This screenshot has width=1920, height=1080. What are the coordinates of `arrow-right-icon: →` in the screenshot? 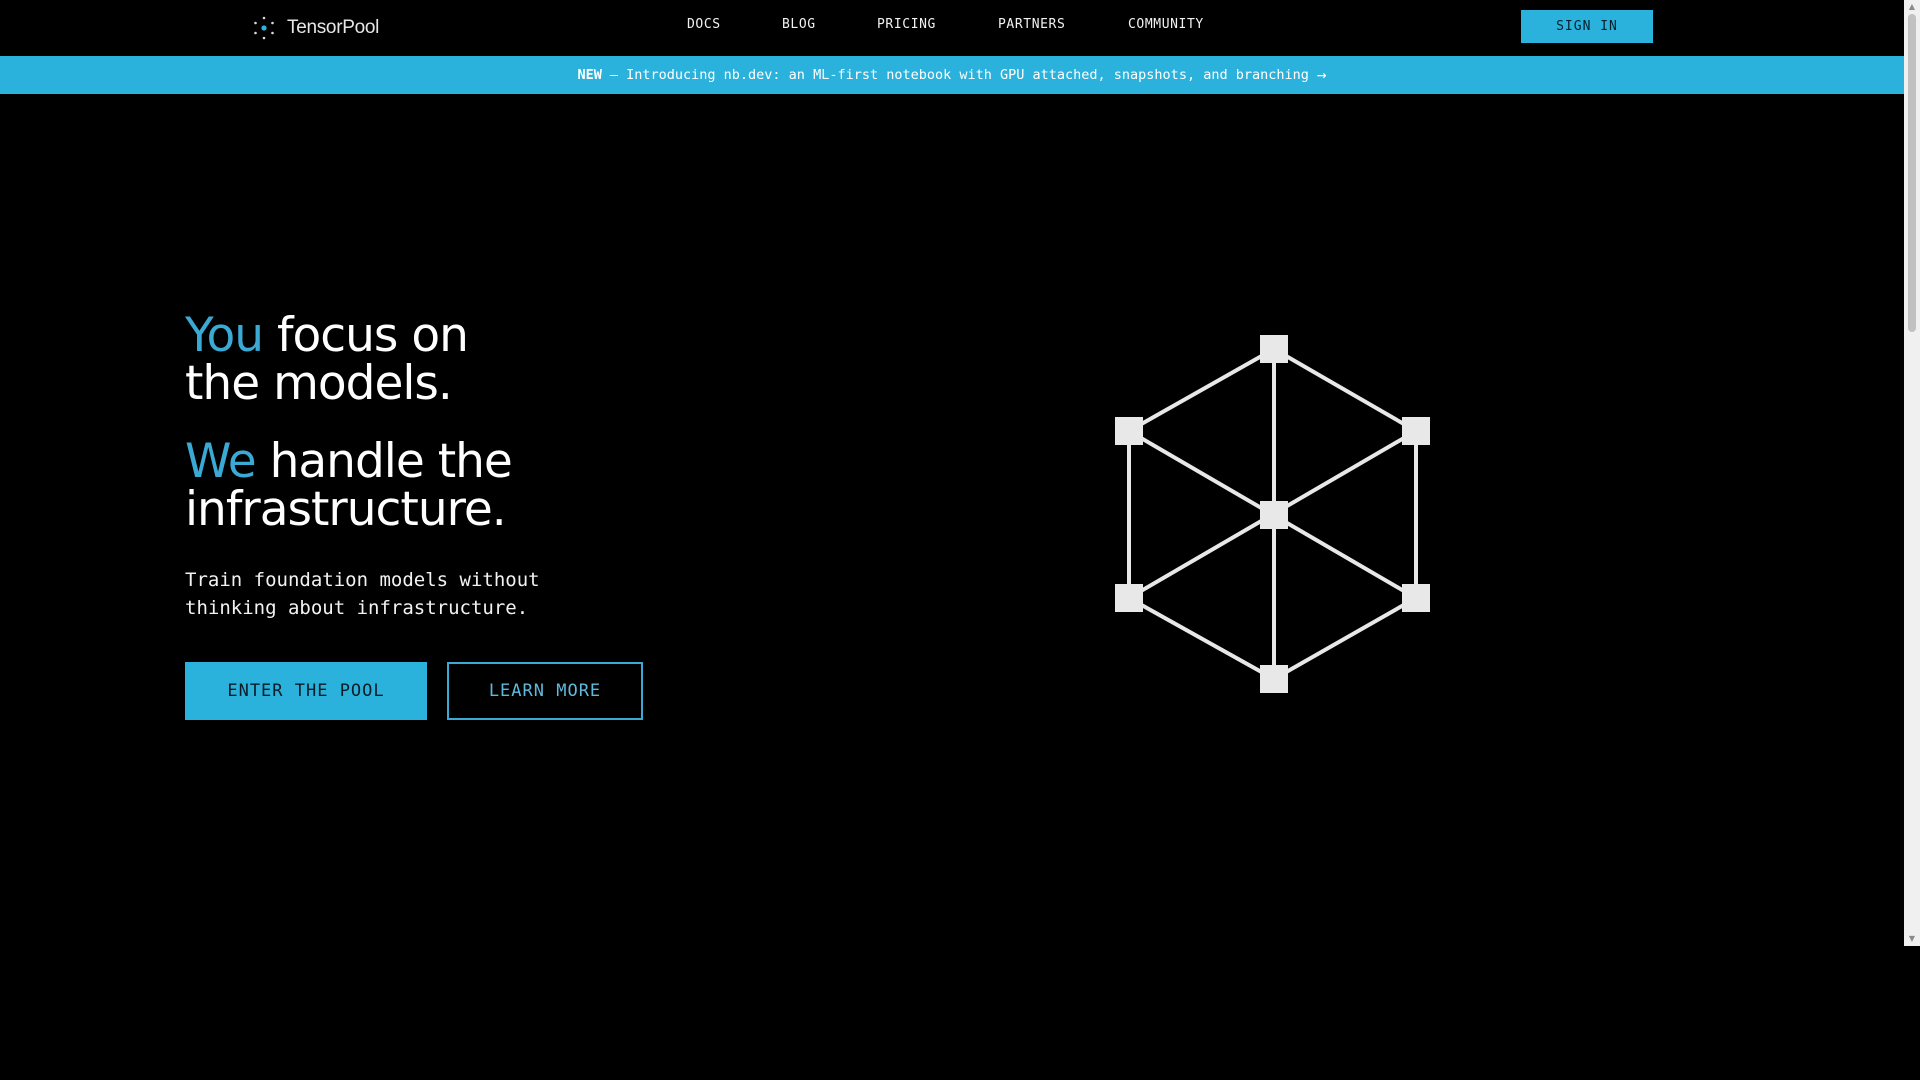 It's located at (1321, 74).